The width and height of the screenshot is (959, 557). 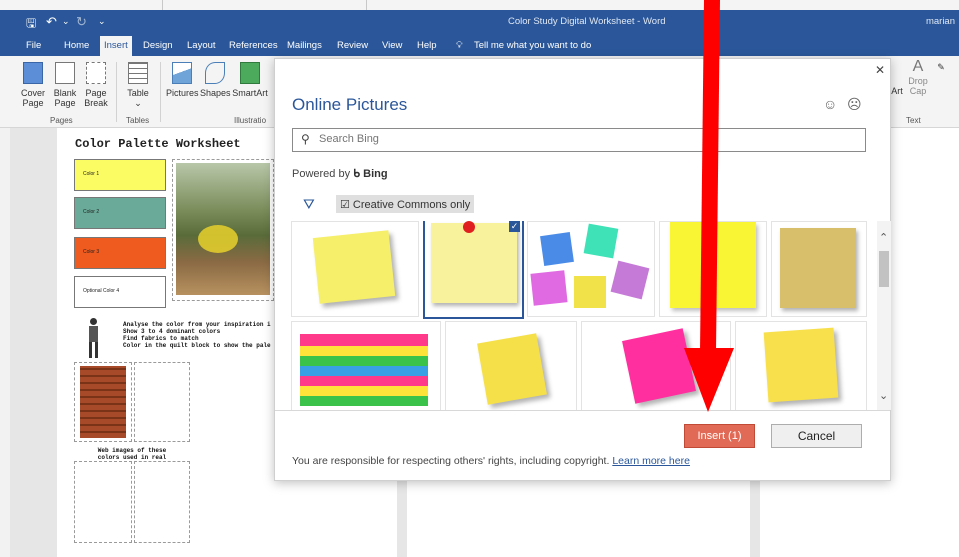 What do you see at coordinates (309, 204) in the screenshot?
I see `filter-icon: ⛛` at bounding box center [309, 204].